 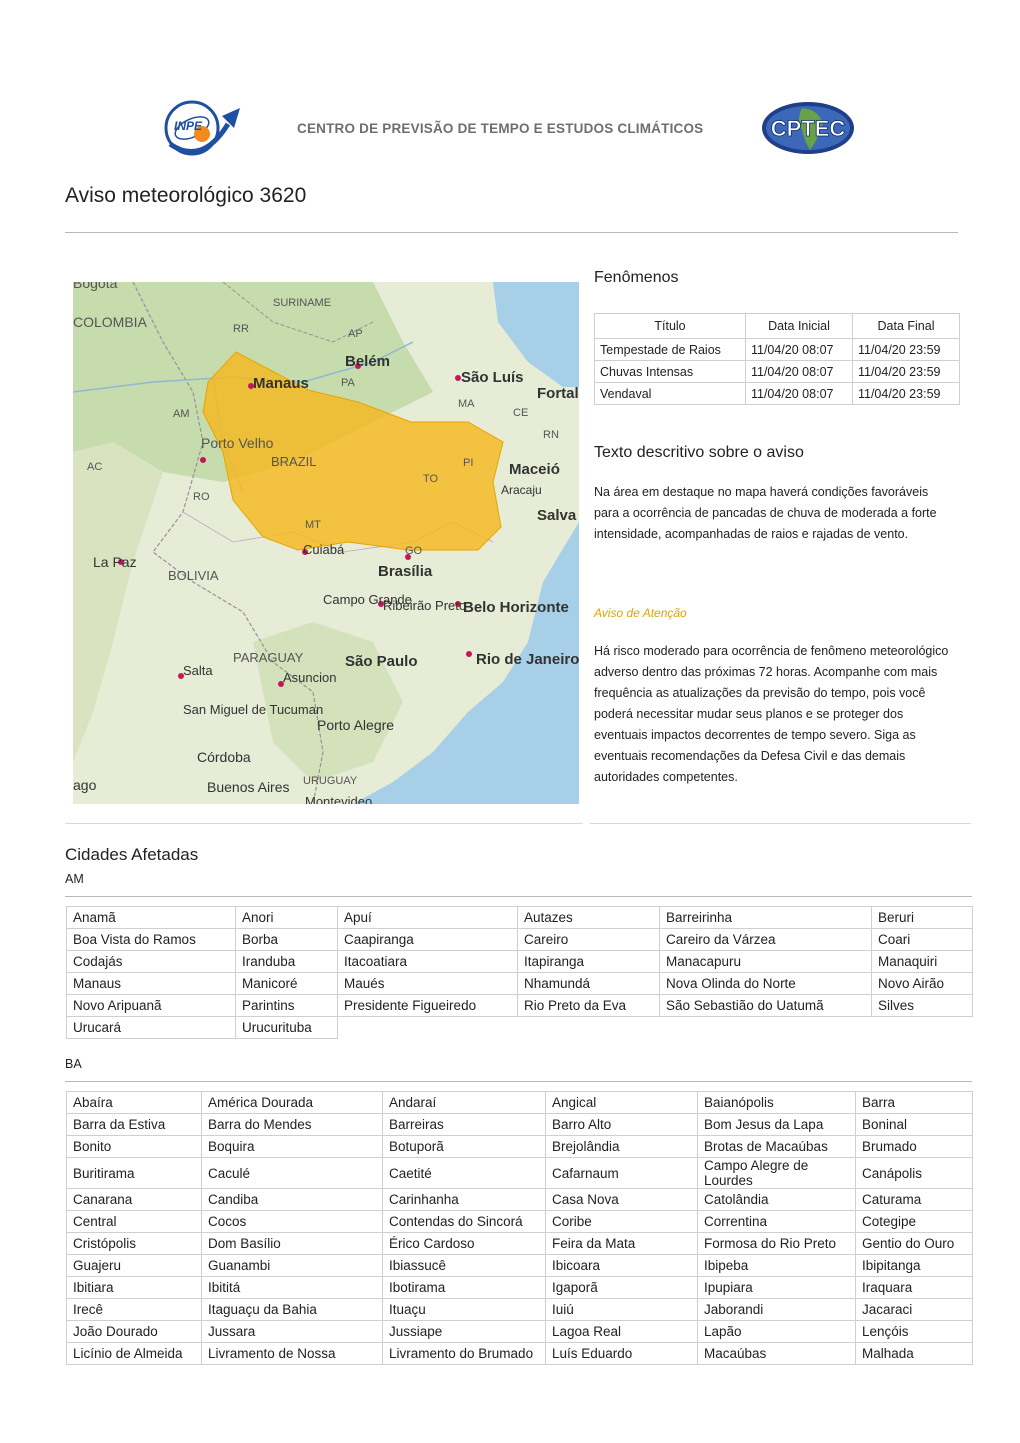 What do you see at coordinates (914, 1243) in the screenshot?
I see `city-cell: Gentio do Ouro` at bounding box center [914, 1243].